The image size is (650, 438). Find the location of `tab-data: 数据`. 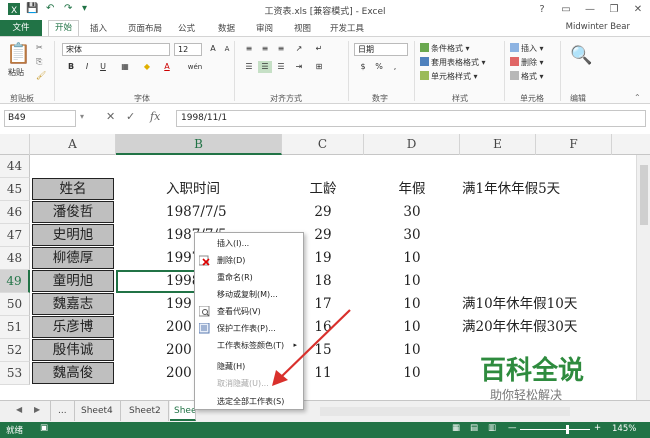

tab-data: 数据 is located at coordinates (226, 28).